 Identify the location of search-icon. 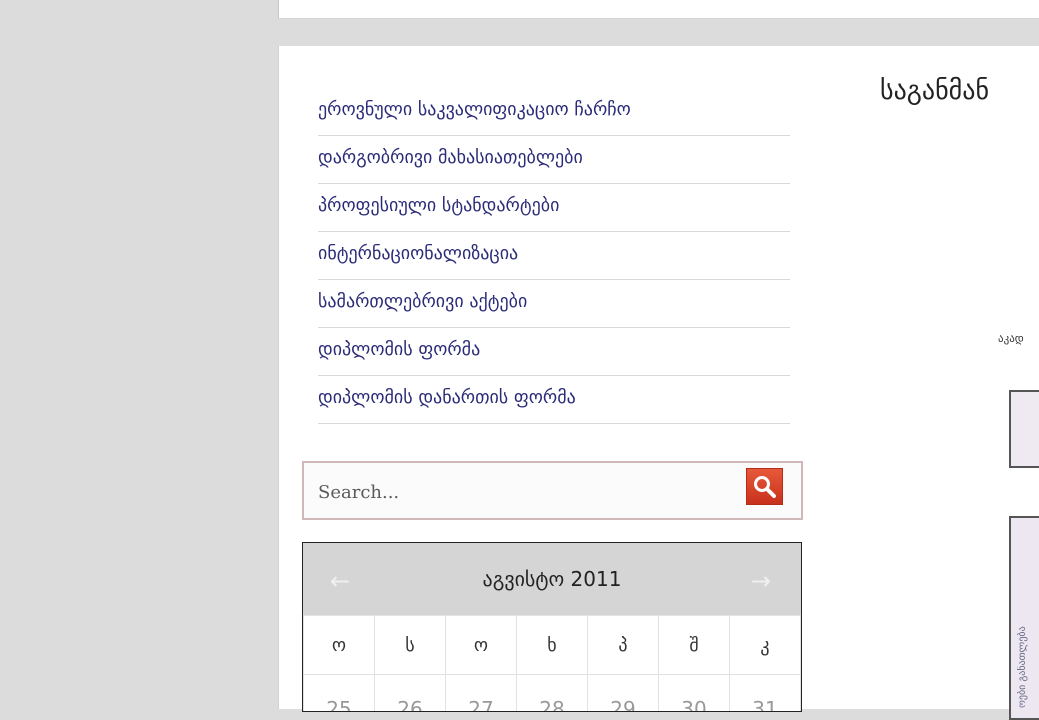
(765, 487).